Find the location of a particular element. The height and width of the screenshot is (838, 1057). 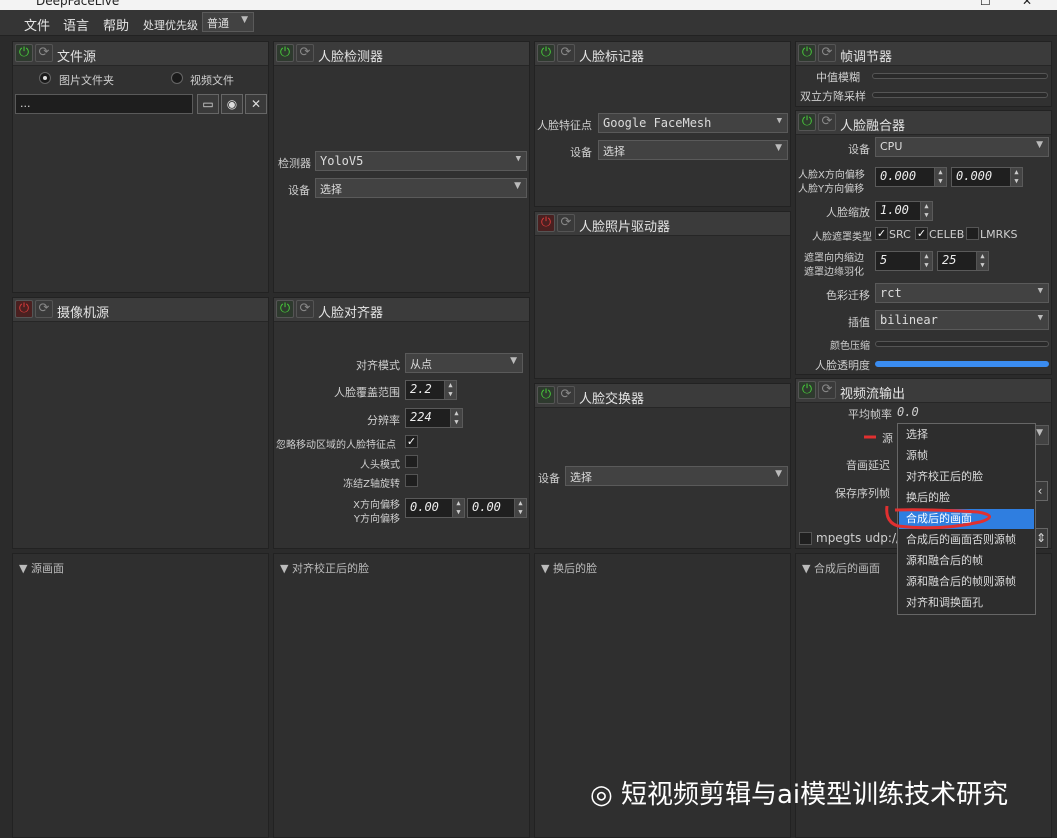

popup-item: 合成后的画面否则源帧 is located at coordinates (966, 540).